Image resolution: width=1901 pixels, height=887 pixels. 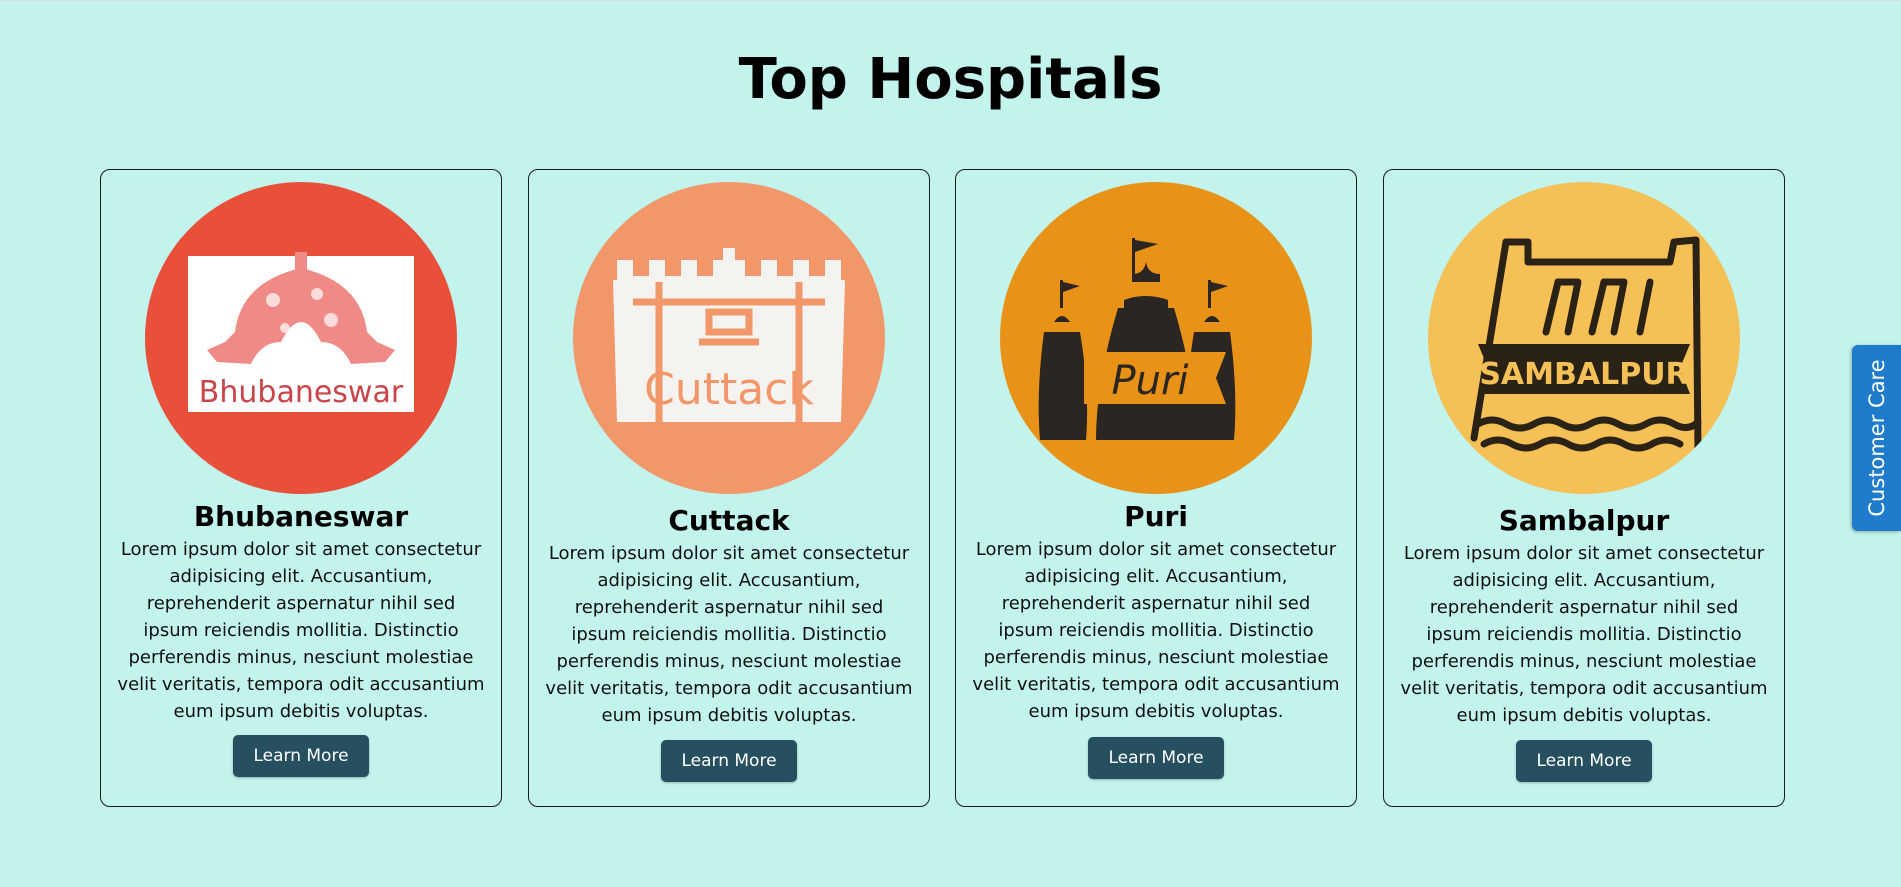 I want to click on temple-icon: Puri, so click(x=1156, y=338).